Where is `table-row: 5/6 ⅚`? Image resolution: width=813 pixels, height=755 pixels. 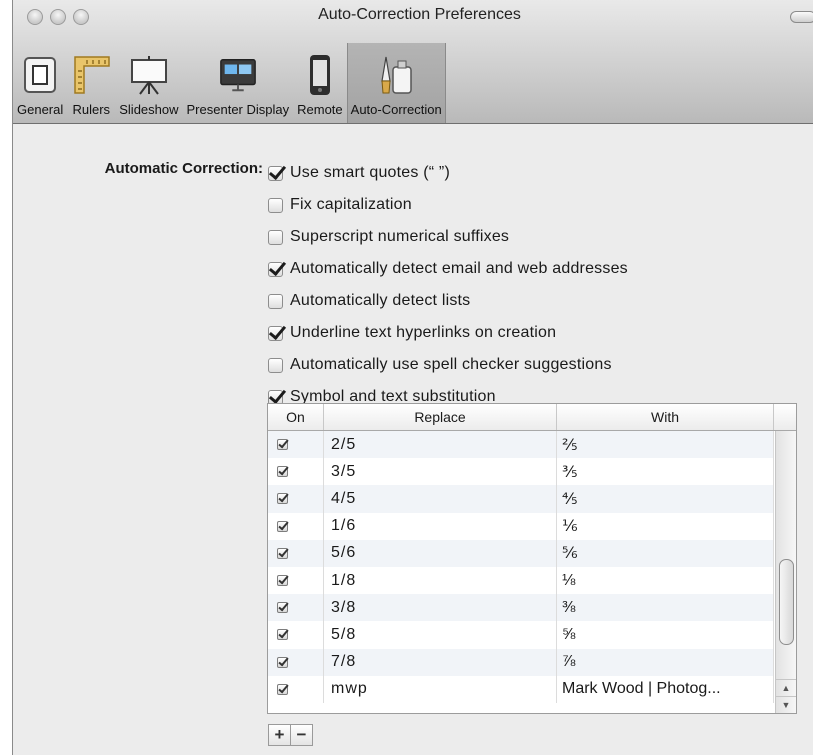
table-row: 5/6 ⅚ is located at coordinates (521, 553).